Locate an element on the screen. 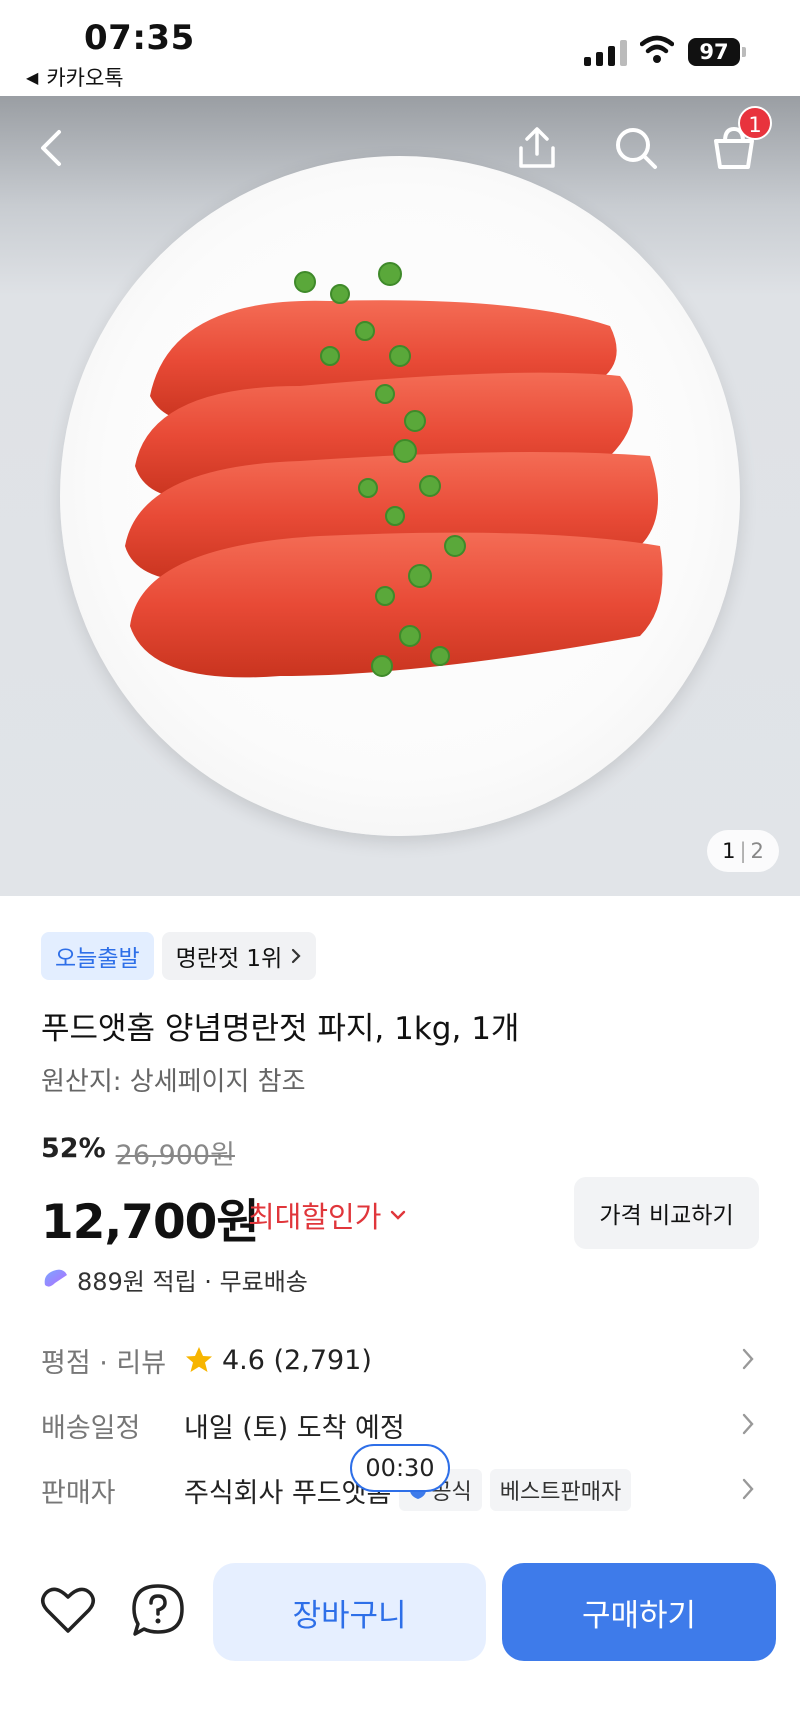 The width and height of the screenshot is (800, 1731). sale-price: 12,700원 is located at coordinates (150, 1222).